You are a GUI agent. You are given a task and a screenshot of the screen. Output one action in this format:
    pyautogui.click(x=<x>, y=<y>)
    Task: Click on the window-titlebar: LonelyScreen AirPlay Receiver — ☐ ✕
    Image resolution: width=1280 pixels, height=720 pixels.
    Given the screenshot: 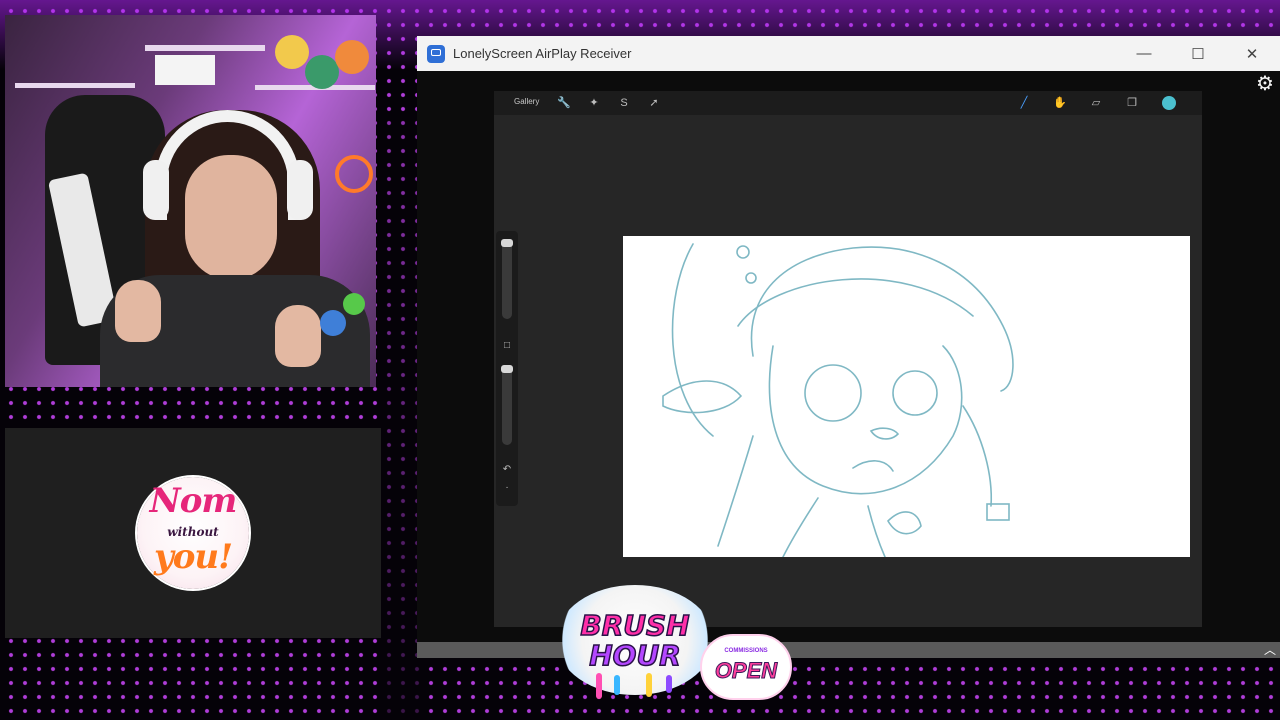 What is the action you would take?
    pyautogui.click(x=848, y=53)
    